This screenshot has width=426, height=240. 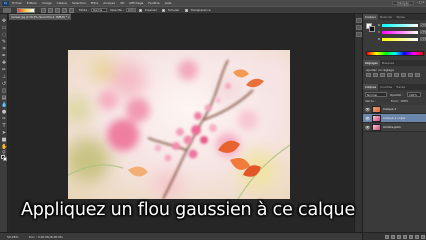 What do you see at coordinates (62, 3) in the screenshot?
I see `menu-layer: Calque` at bounding box center [62, 3].